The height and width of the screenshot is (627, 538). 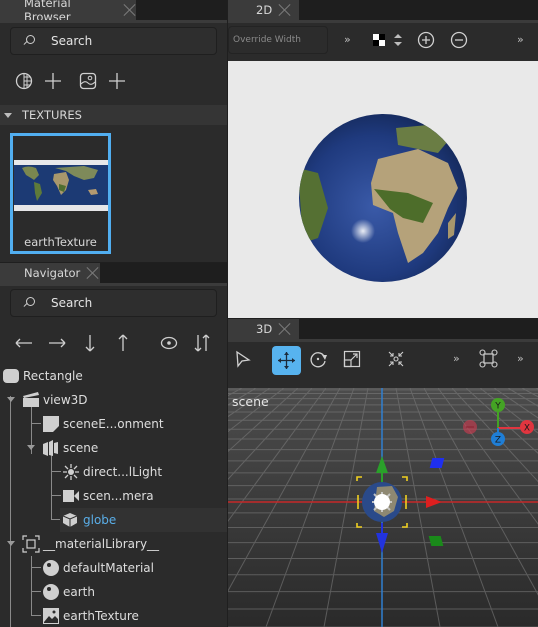 What do you see at coordinates (50, 273) in the screenshot?
I see `tab-navigator: Navigator` at bounding box center [50, 273].